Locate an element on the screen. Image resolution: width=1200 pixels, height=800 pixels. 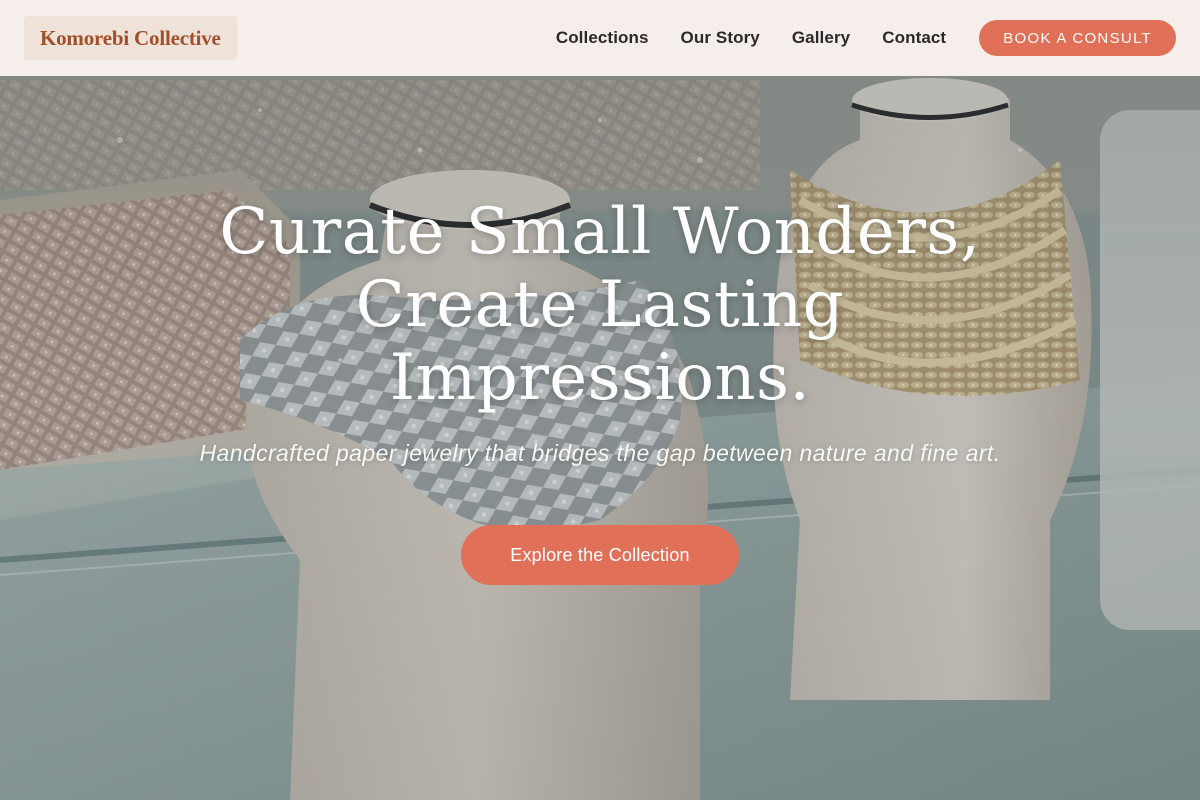
brand-logo: Komorebi Collective is located at coordinates (130, 38).